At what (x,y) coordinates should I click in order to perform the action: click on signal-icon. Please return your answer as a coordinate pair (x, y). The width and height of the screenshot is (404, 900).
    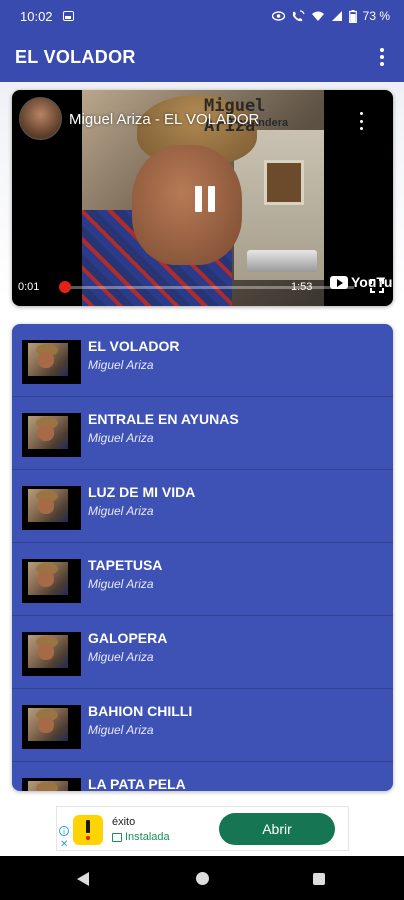
    Looking at the image, I should click on (336, 16).